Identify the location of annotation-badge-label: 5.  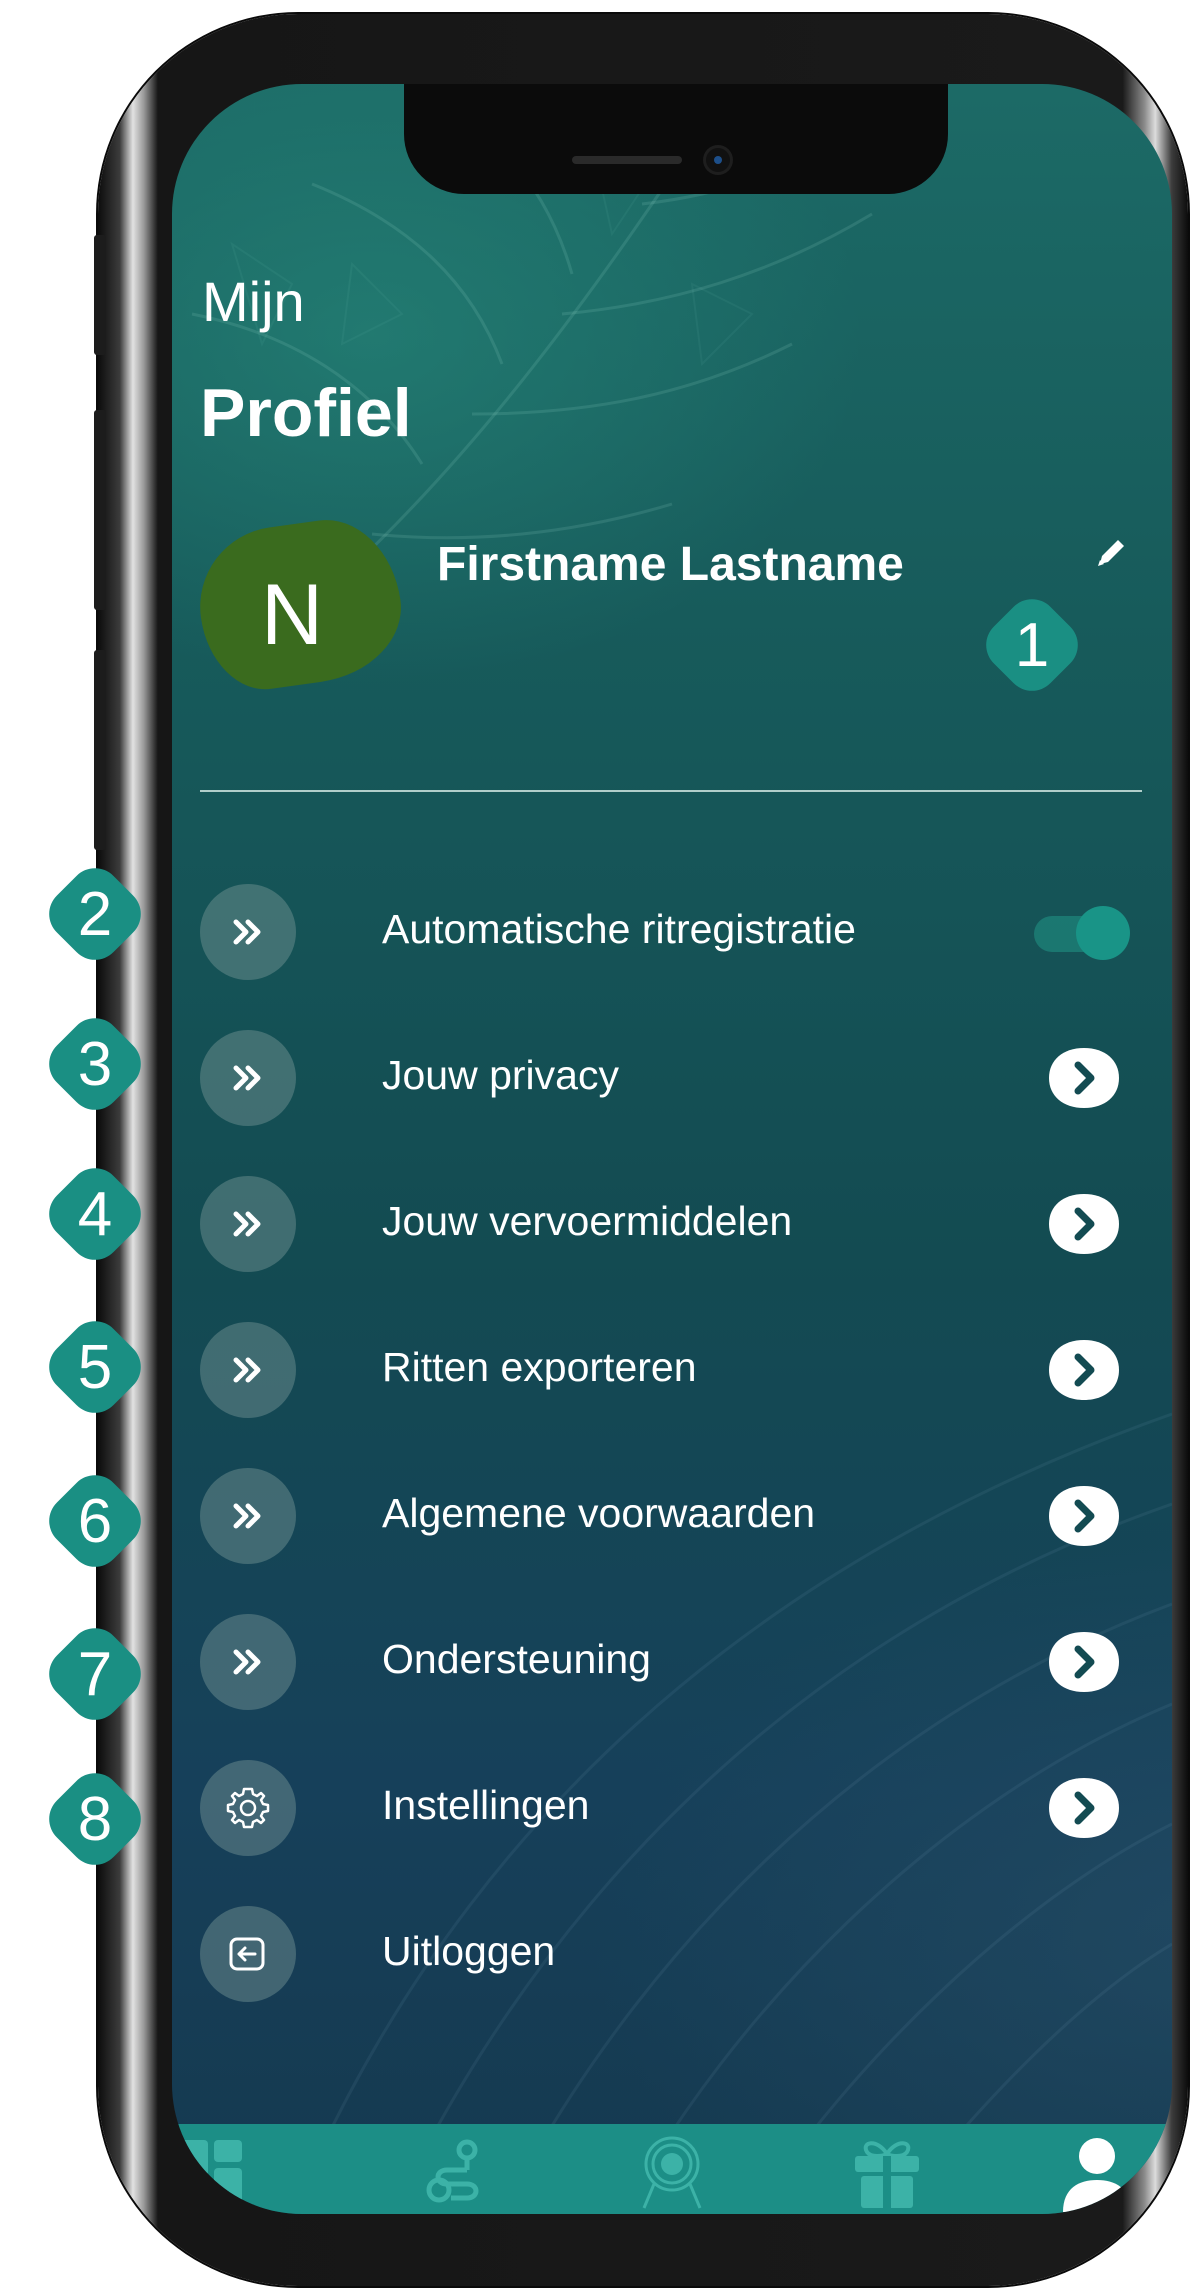
(95, 1367).